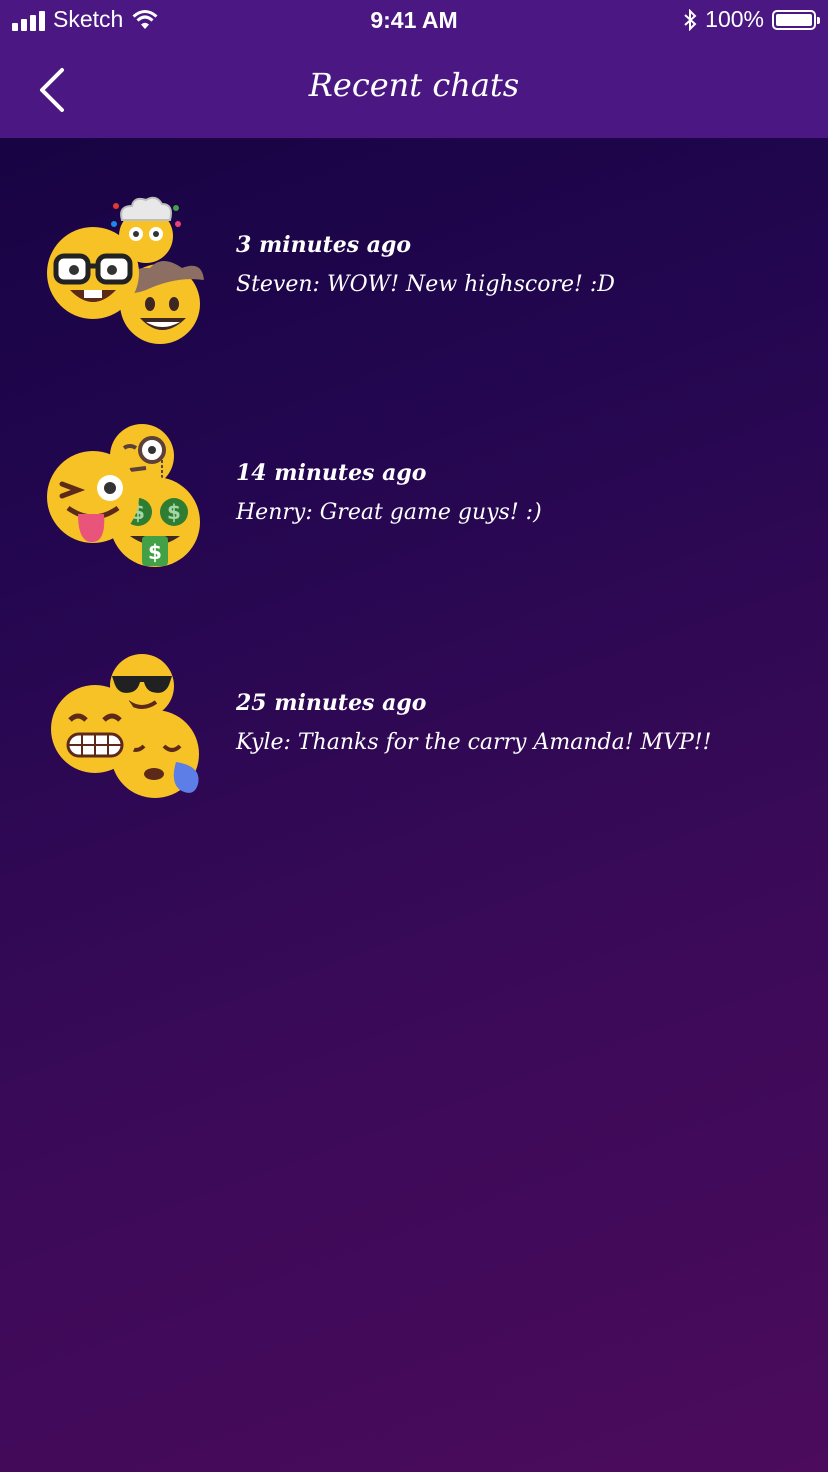 Image resolution: width=828 pixels, height=1472 pixels. Describe the element at coordinates (414, 85) in the screenshot. I see `page-title: Recent chats` at that location.